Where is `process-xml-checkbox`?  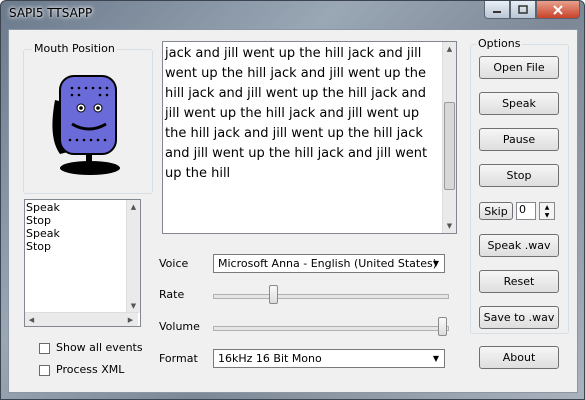
process-xml-checkbox is located at coordinates (44, 370).